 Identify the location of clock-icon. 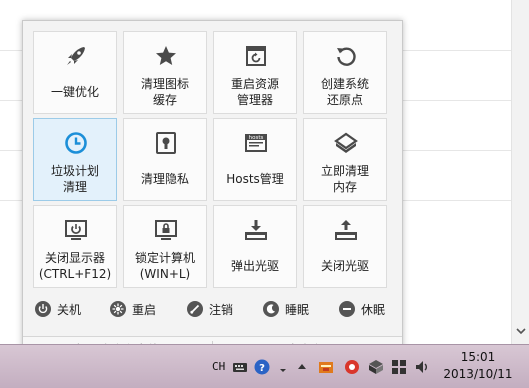
(76, 143).